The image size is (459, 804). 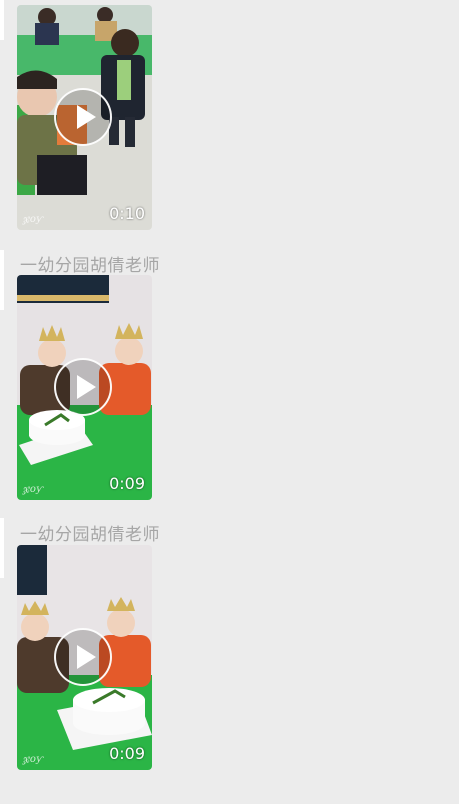 I want to click on video-message-2: ჯoƴ 0:09, so click(x=84, y=387).